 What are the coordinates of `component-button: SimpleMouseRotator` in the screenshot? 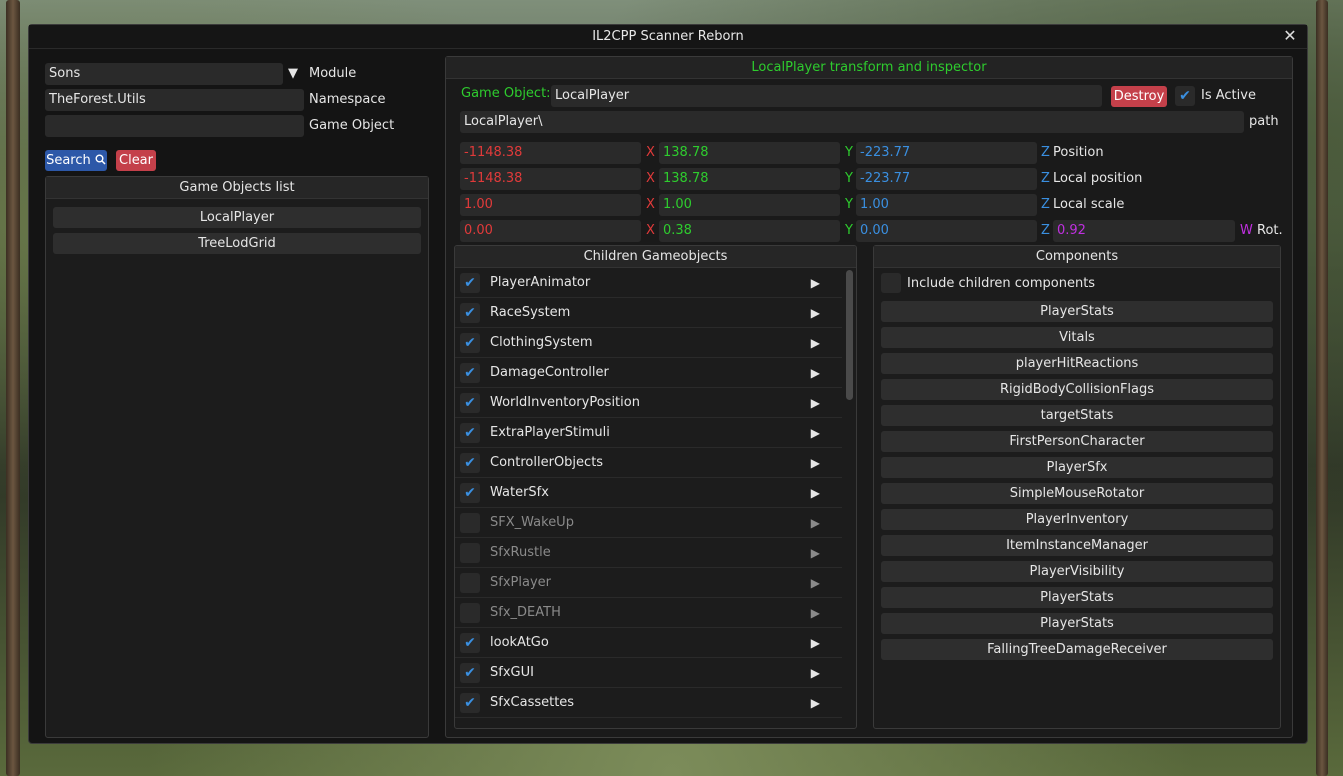 It's located at (1077, 493).